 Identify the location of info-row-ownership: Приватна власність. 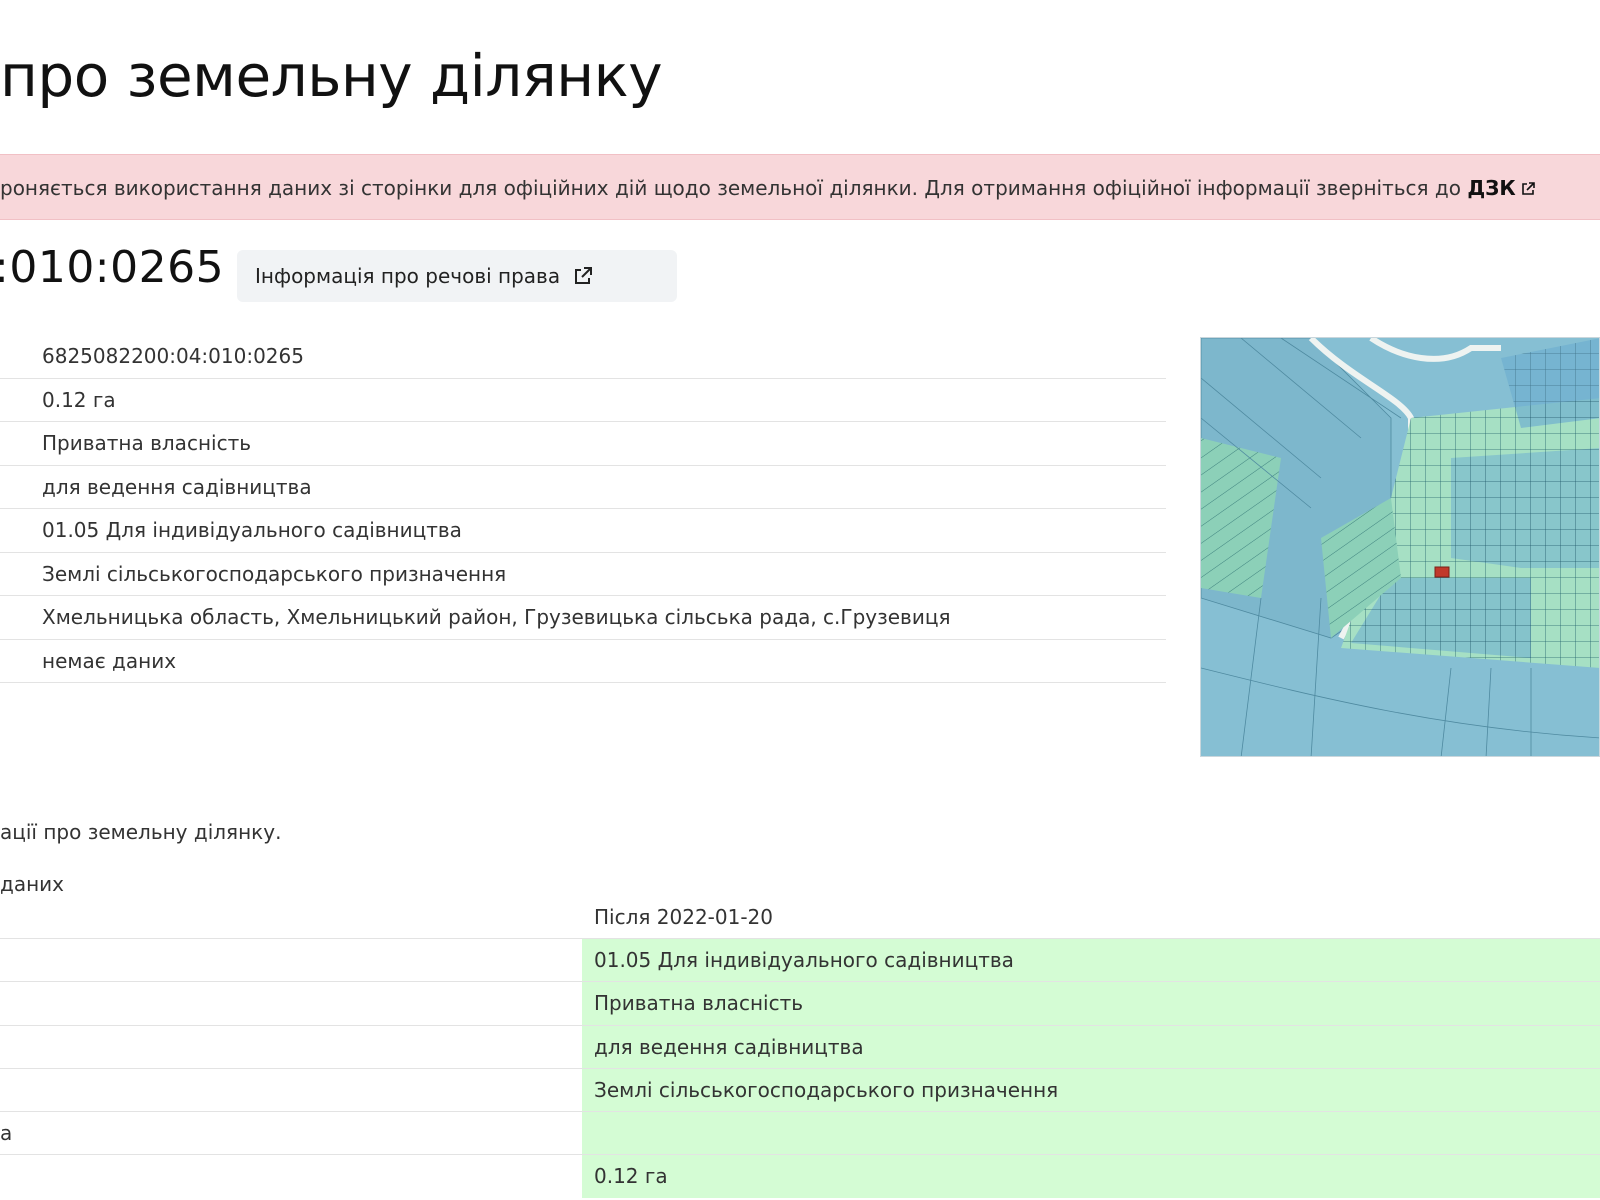
(583, 444).